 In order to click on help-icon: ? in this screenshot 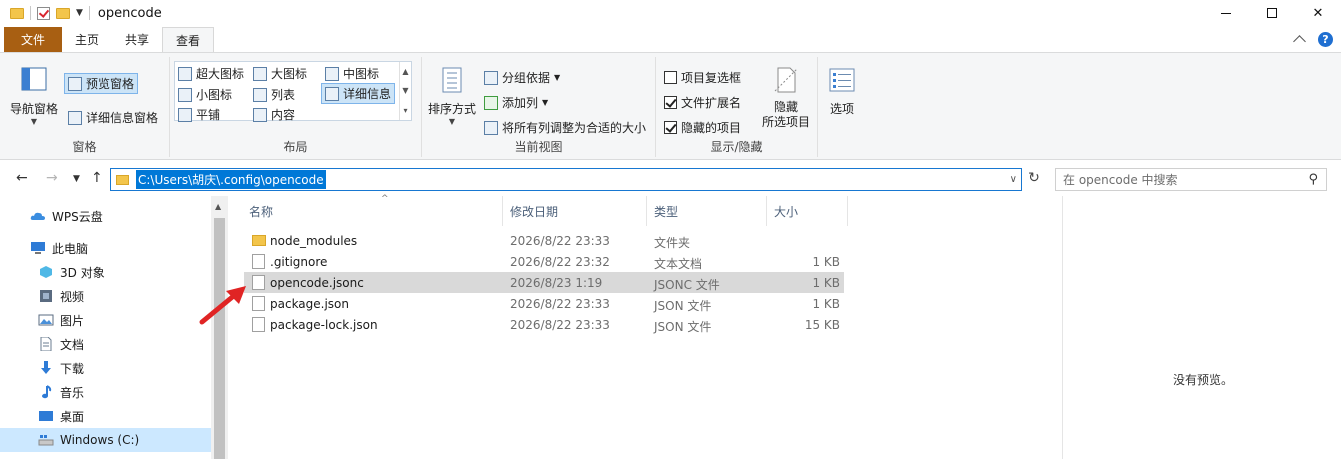, I will do `click(1325, 39)`.